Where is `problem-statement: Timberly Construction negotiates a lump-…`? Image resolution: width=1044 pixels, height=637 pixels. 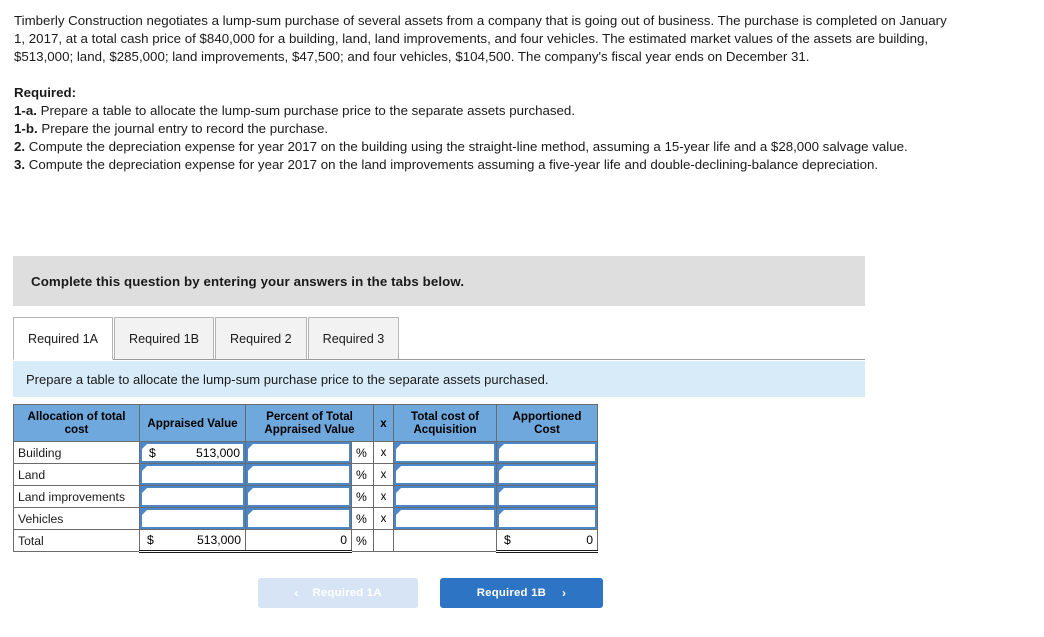
problem-statement: Timberly Construction negotiates a lump-… is located at coordinates (486, 33).